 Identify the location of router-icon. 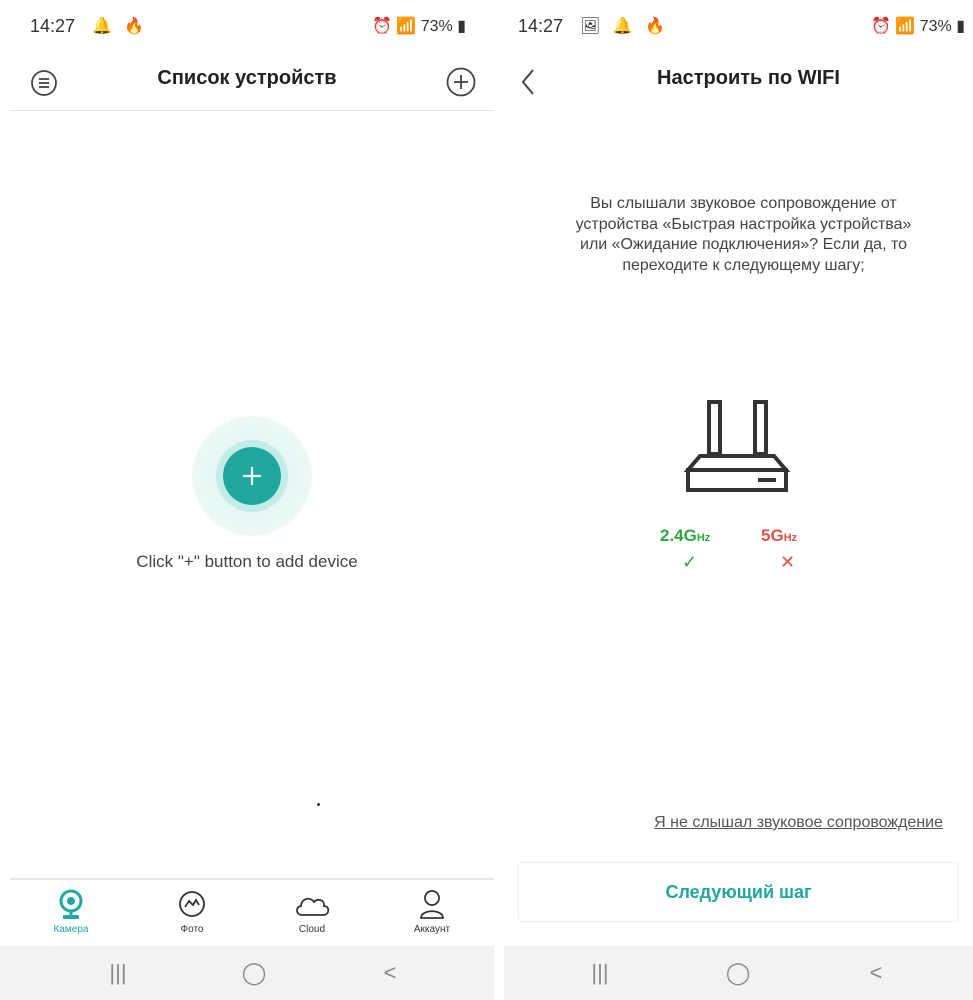
(737, 446).